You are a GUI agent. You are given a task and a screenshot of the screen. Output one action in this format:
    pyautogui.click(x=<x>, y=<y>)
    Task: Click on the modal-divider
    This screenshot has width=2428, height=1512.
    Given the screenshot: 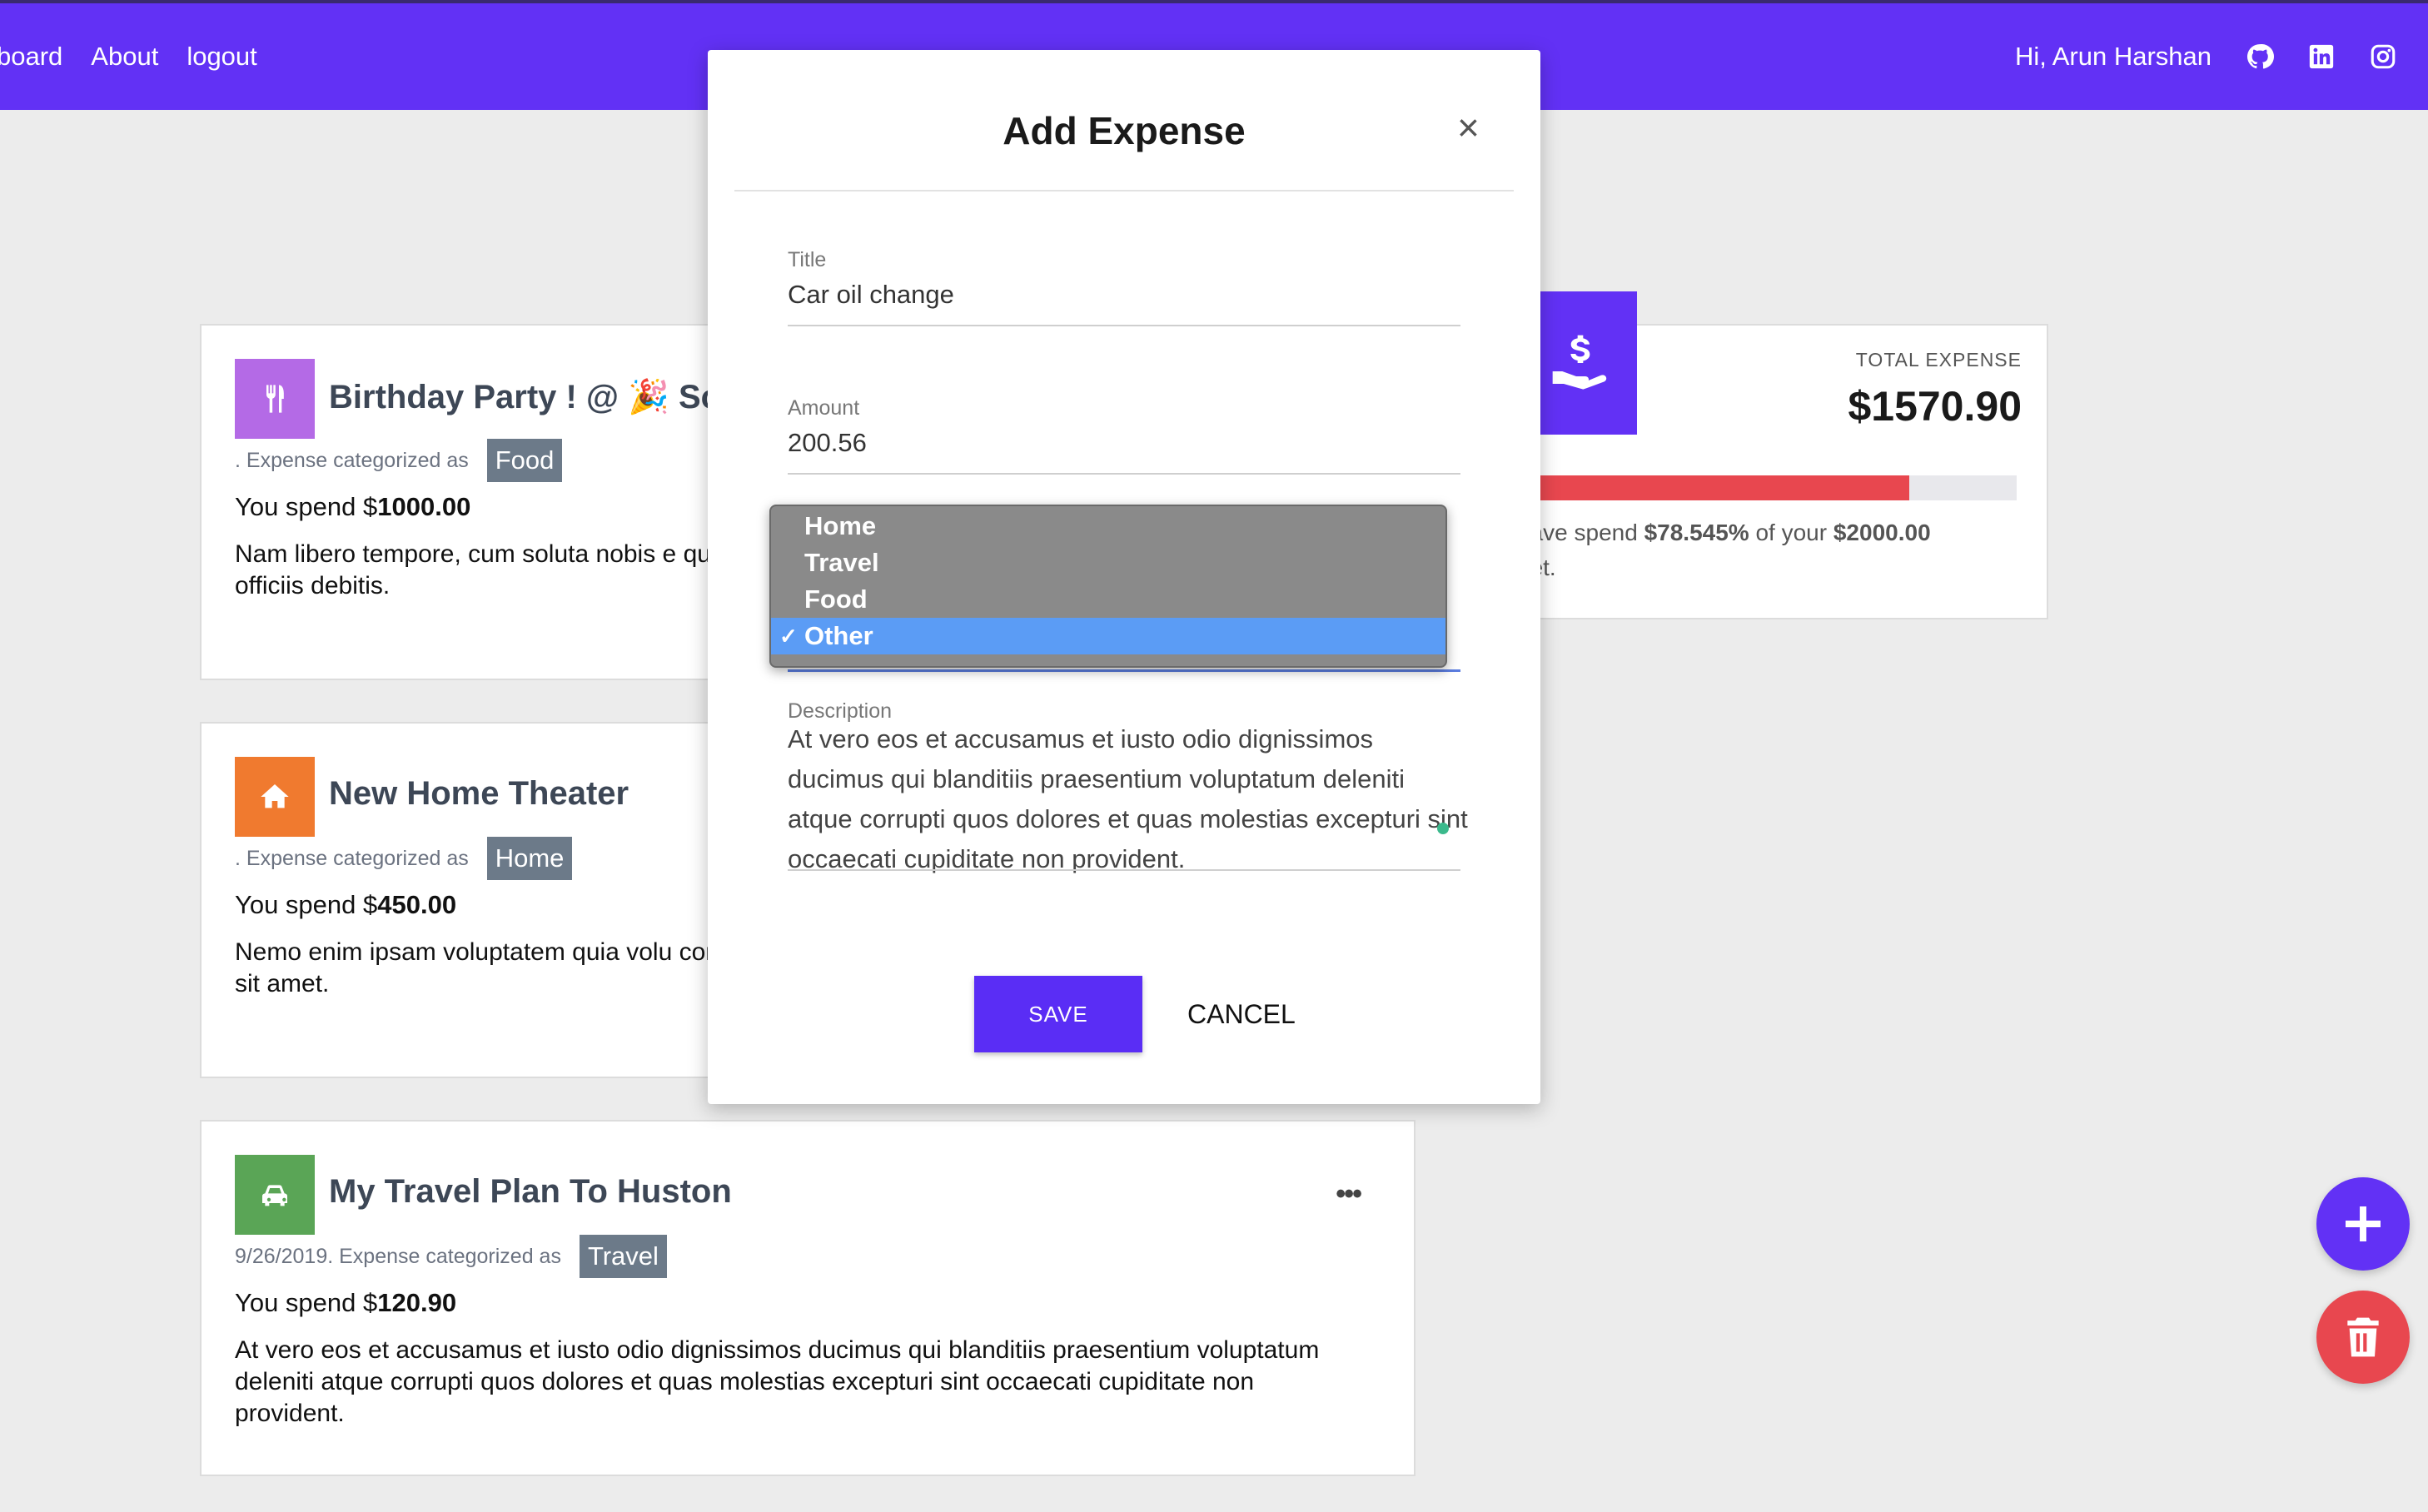 What is the action you would take?
    pyautogui.click(x=1124, y=191)
    